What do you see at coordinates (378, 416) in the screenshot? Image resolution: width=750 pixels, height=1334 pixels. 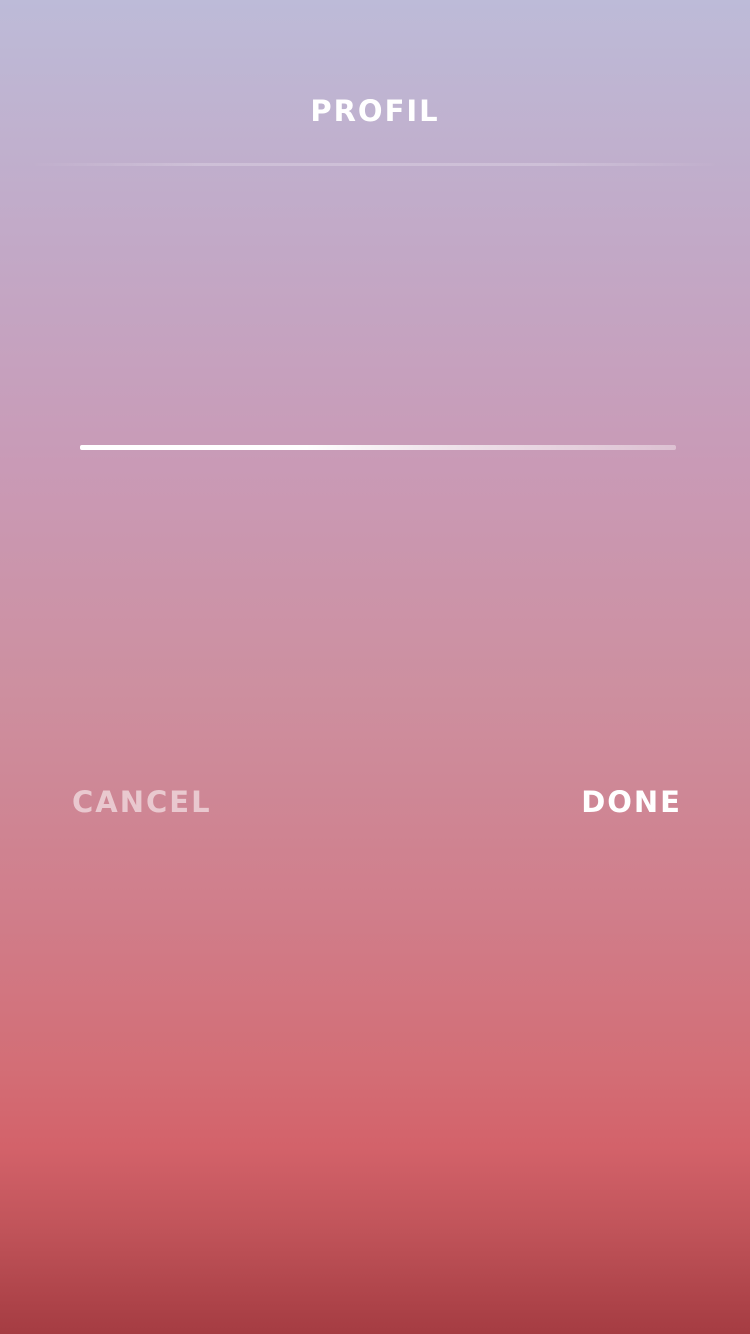 I see `profile-name-input` at bounding box center [378, 416].